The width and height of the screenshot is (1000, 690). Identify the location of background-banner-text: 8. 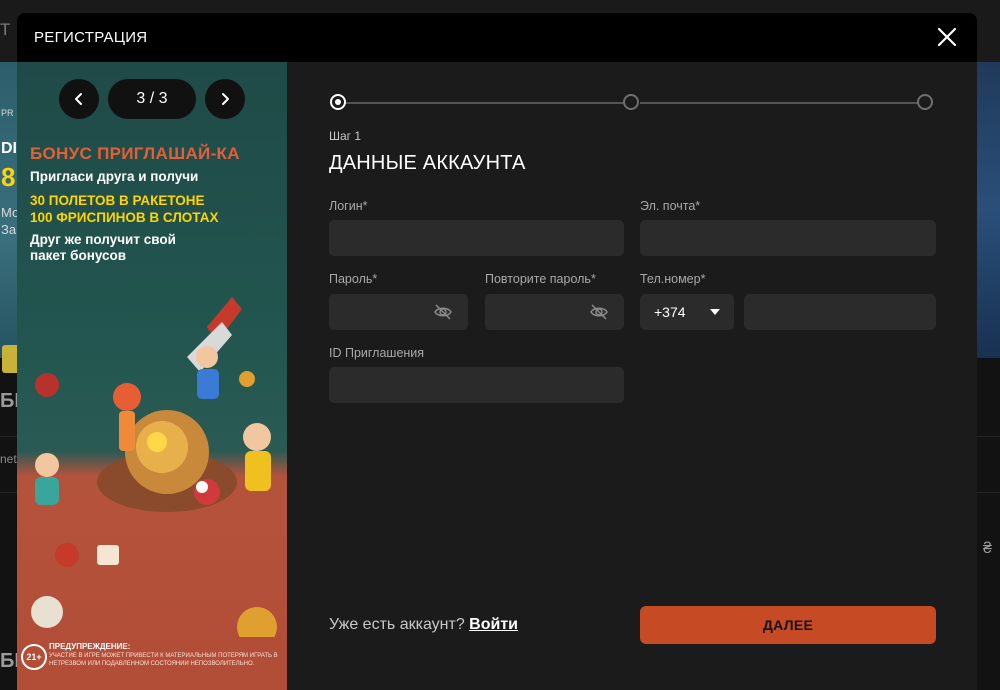
(8, 177).